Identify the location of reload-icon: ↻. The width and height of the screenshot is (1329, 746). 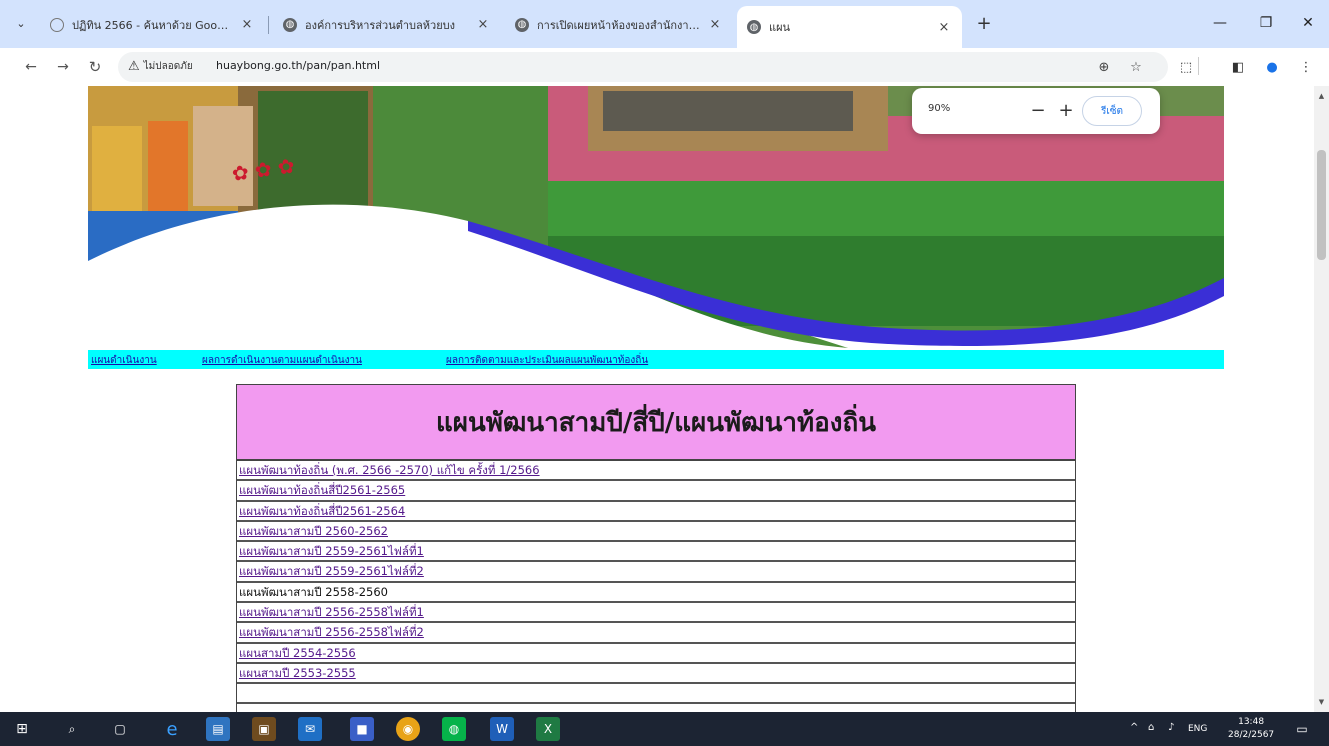
(95, 67).